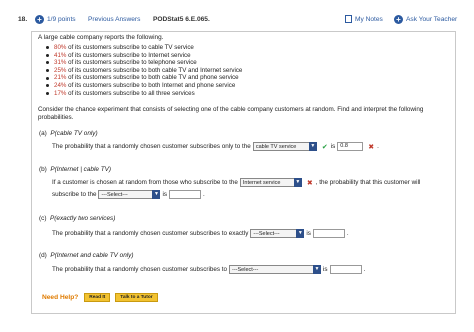 This screenshot has height=332, width=474. Describe the element at coordinates (83, 218) in the screenshot. I see `part-title: P(exactly two services)` at that location.